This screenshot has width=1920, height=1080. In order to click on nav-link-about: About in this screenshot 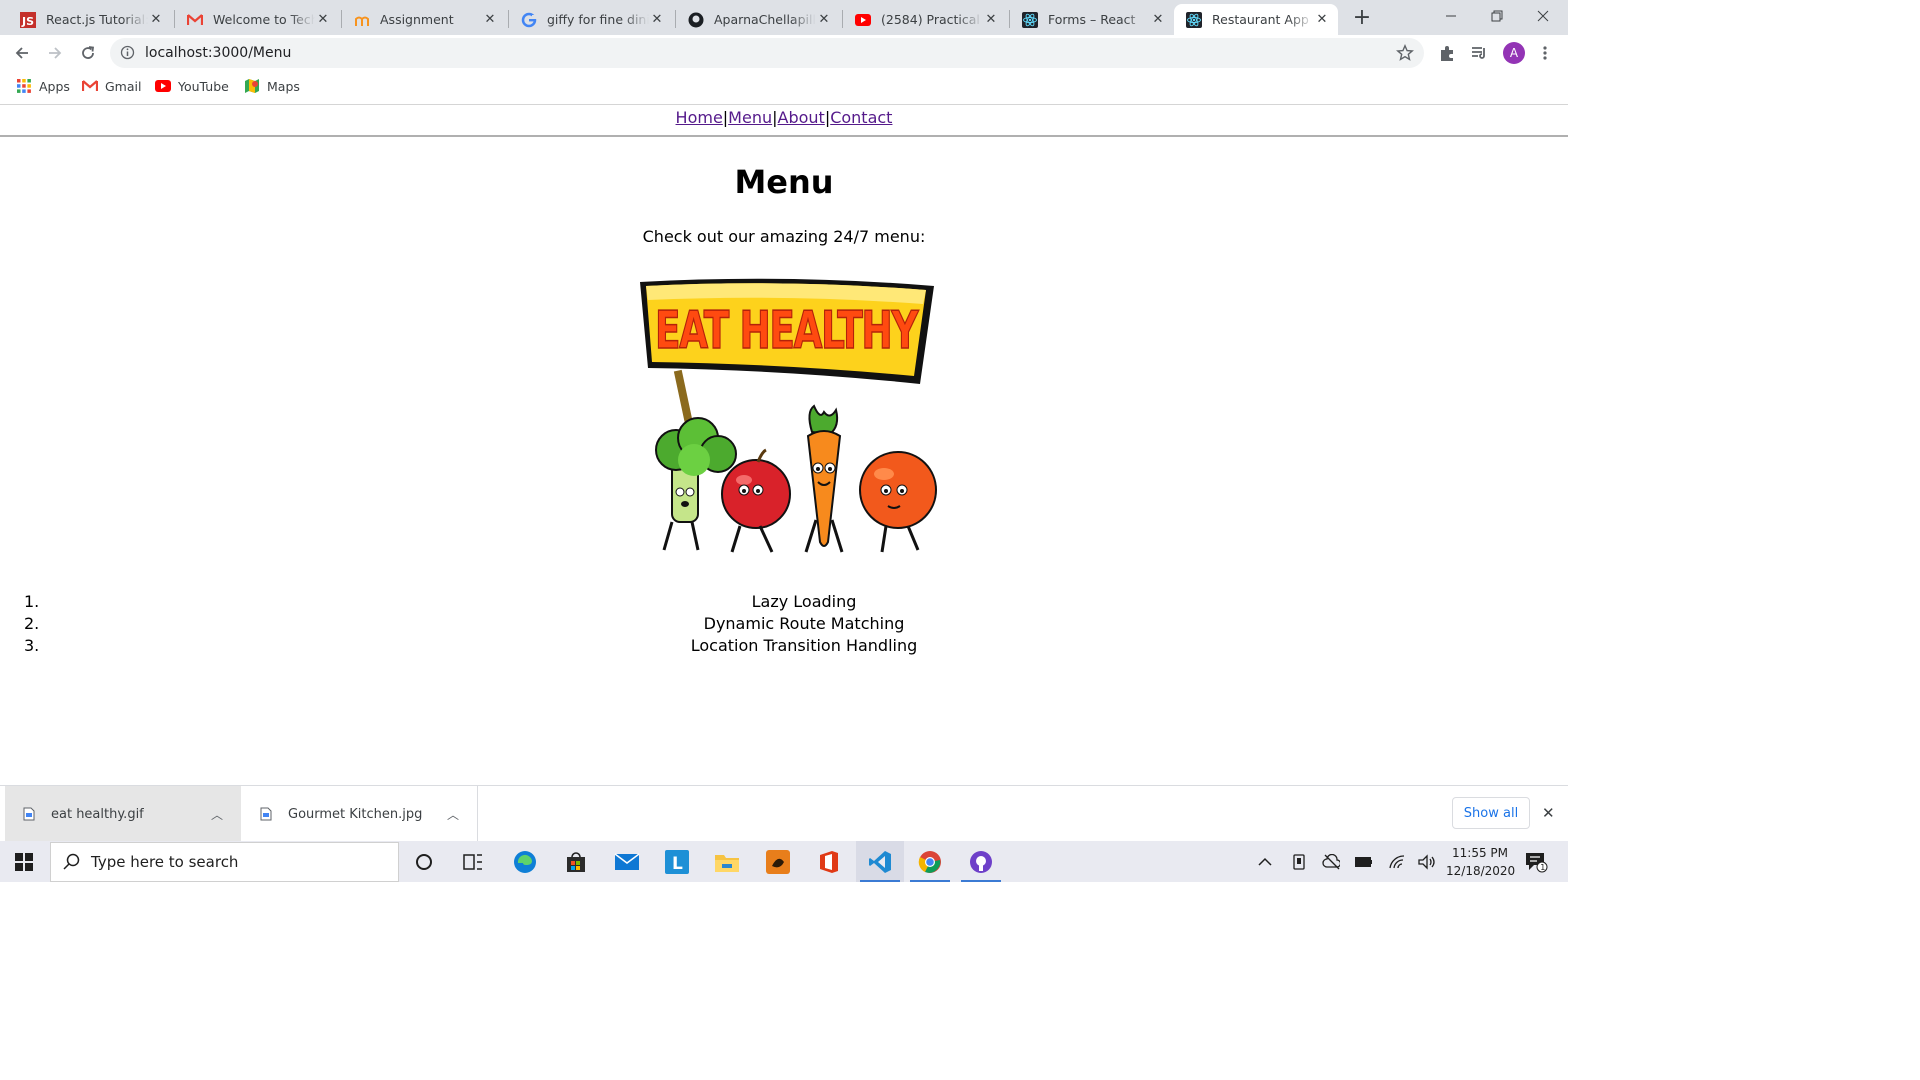, I will do `click(801, 117)`.